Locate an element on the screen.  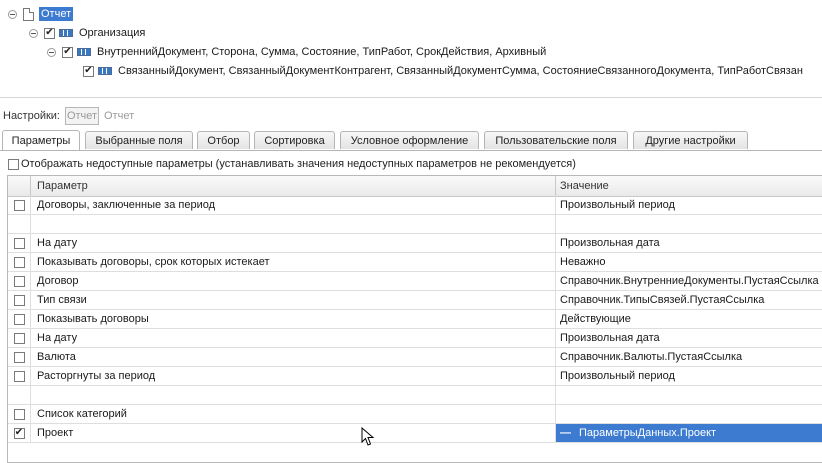
header-value: Значение is located at coordinates (689, 186).